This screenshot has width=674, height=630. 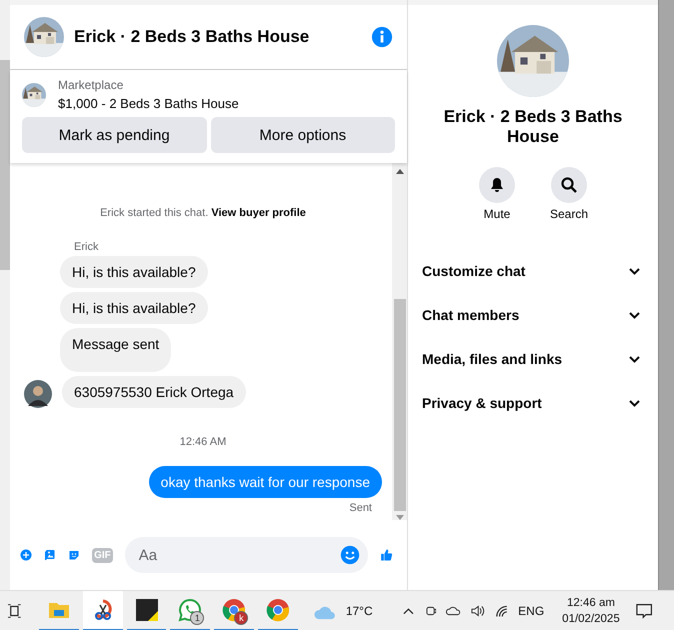 I want to click on language-indicator: ENG, so click(x=531, y=611).